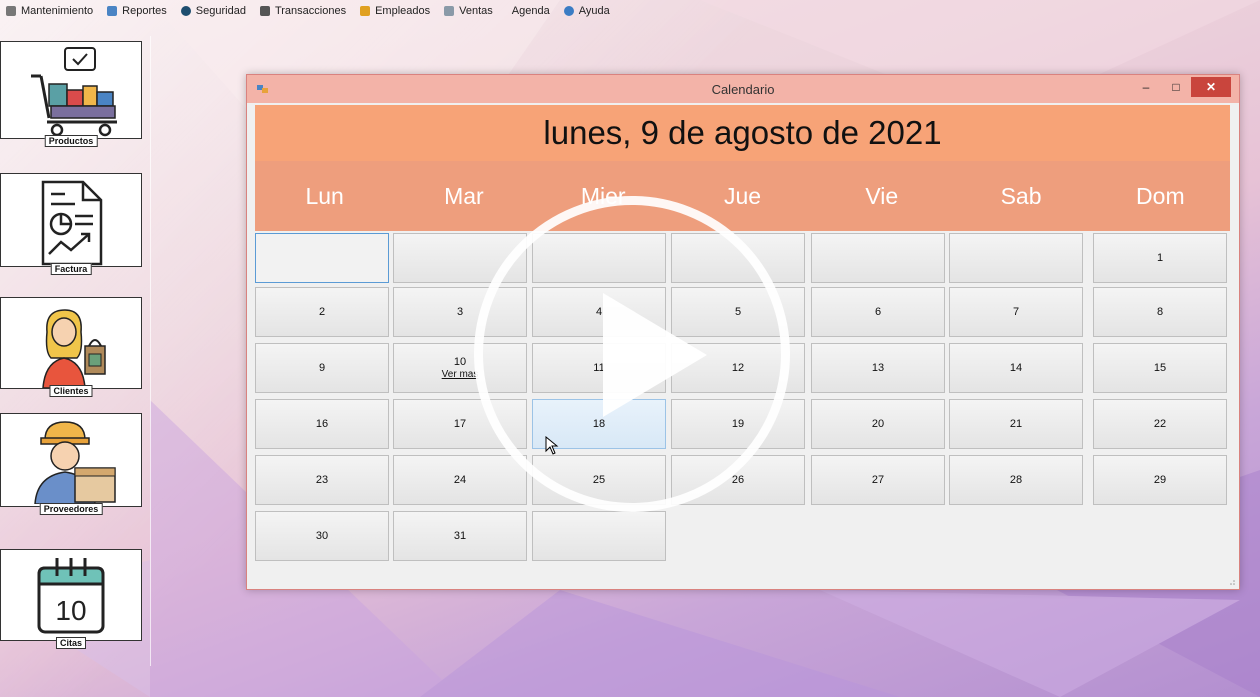 Image resolution: width=1260 pixels, height=697 pixels. What do you see at coordinates (71, 141) in the screenshot?
I see `tile-label-productos: Productos` at bounding box center [71, 141].